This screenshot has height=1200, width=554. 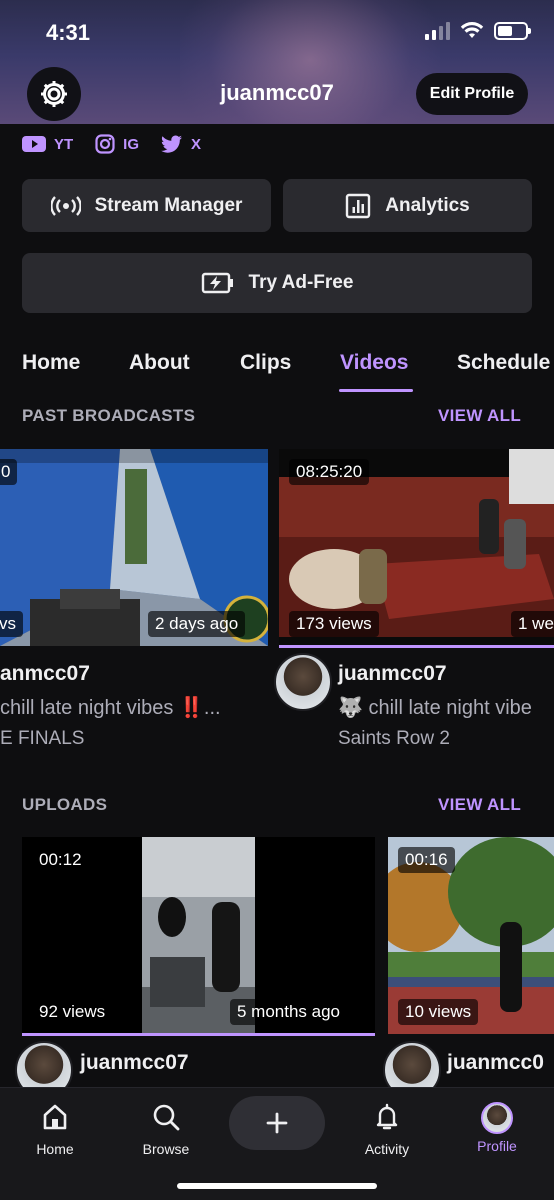 I want to click on nav-browse: Browse, so click(x=166, y=1129).